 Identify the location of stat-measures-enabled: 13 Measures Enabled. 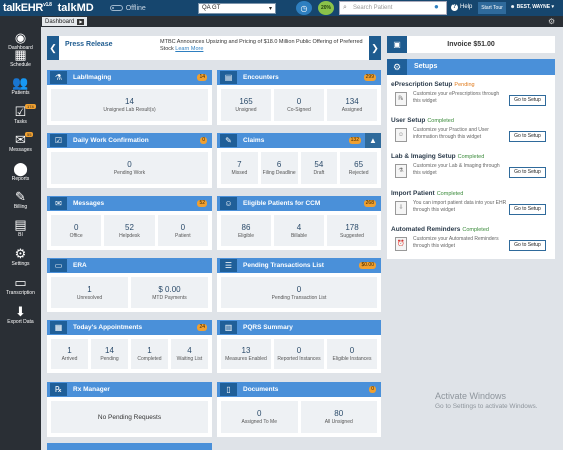
(246, 354).